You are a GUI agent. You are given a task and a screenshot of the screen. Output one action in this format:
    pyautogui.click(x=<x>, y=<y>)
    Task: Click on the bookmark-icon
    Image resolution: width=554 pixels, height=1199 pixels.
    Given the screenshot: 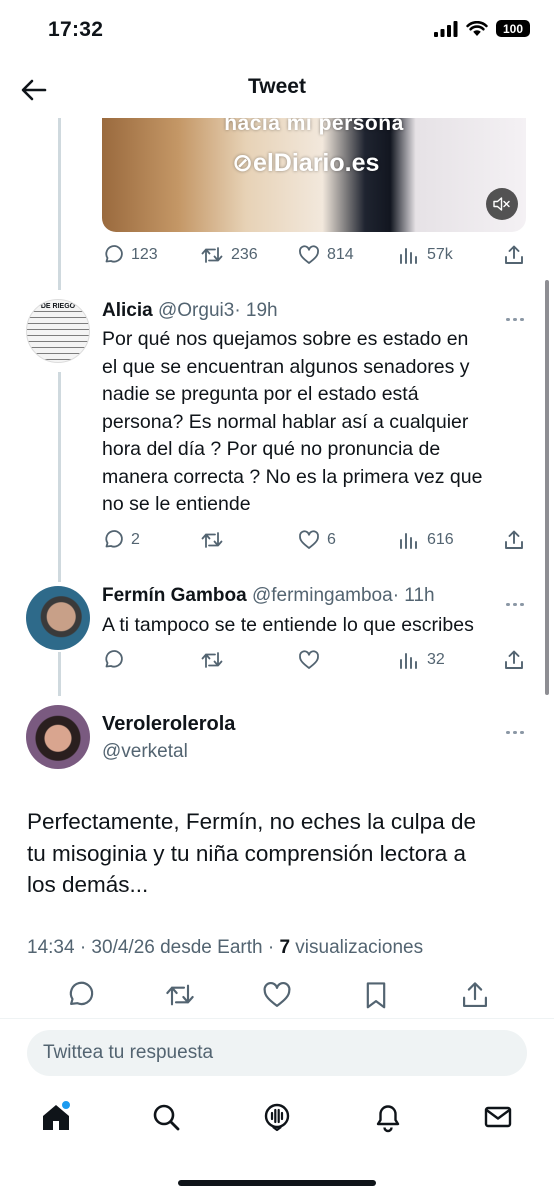 What is the action you would take?
    pyautogui.click(x=376, y=995)
    